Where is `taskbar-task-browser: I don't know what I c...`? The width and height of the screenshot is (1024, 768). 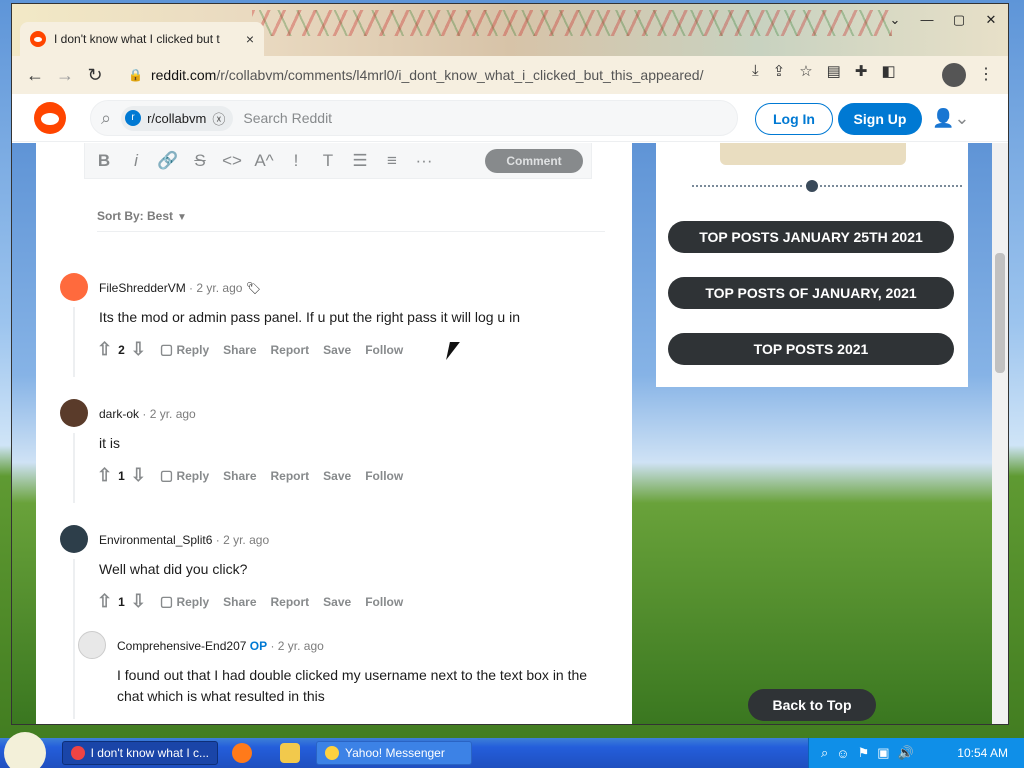 taskbar-task-browser: I don't know what I c... is located at coordinates (140, 753).